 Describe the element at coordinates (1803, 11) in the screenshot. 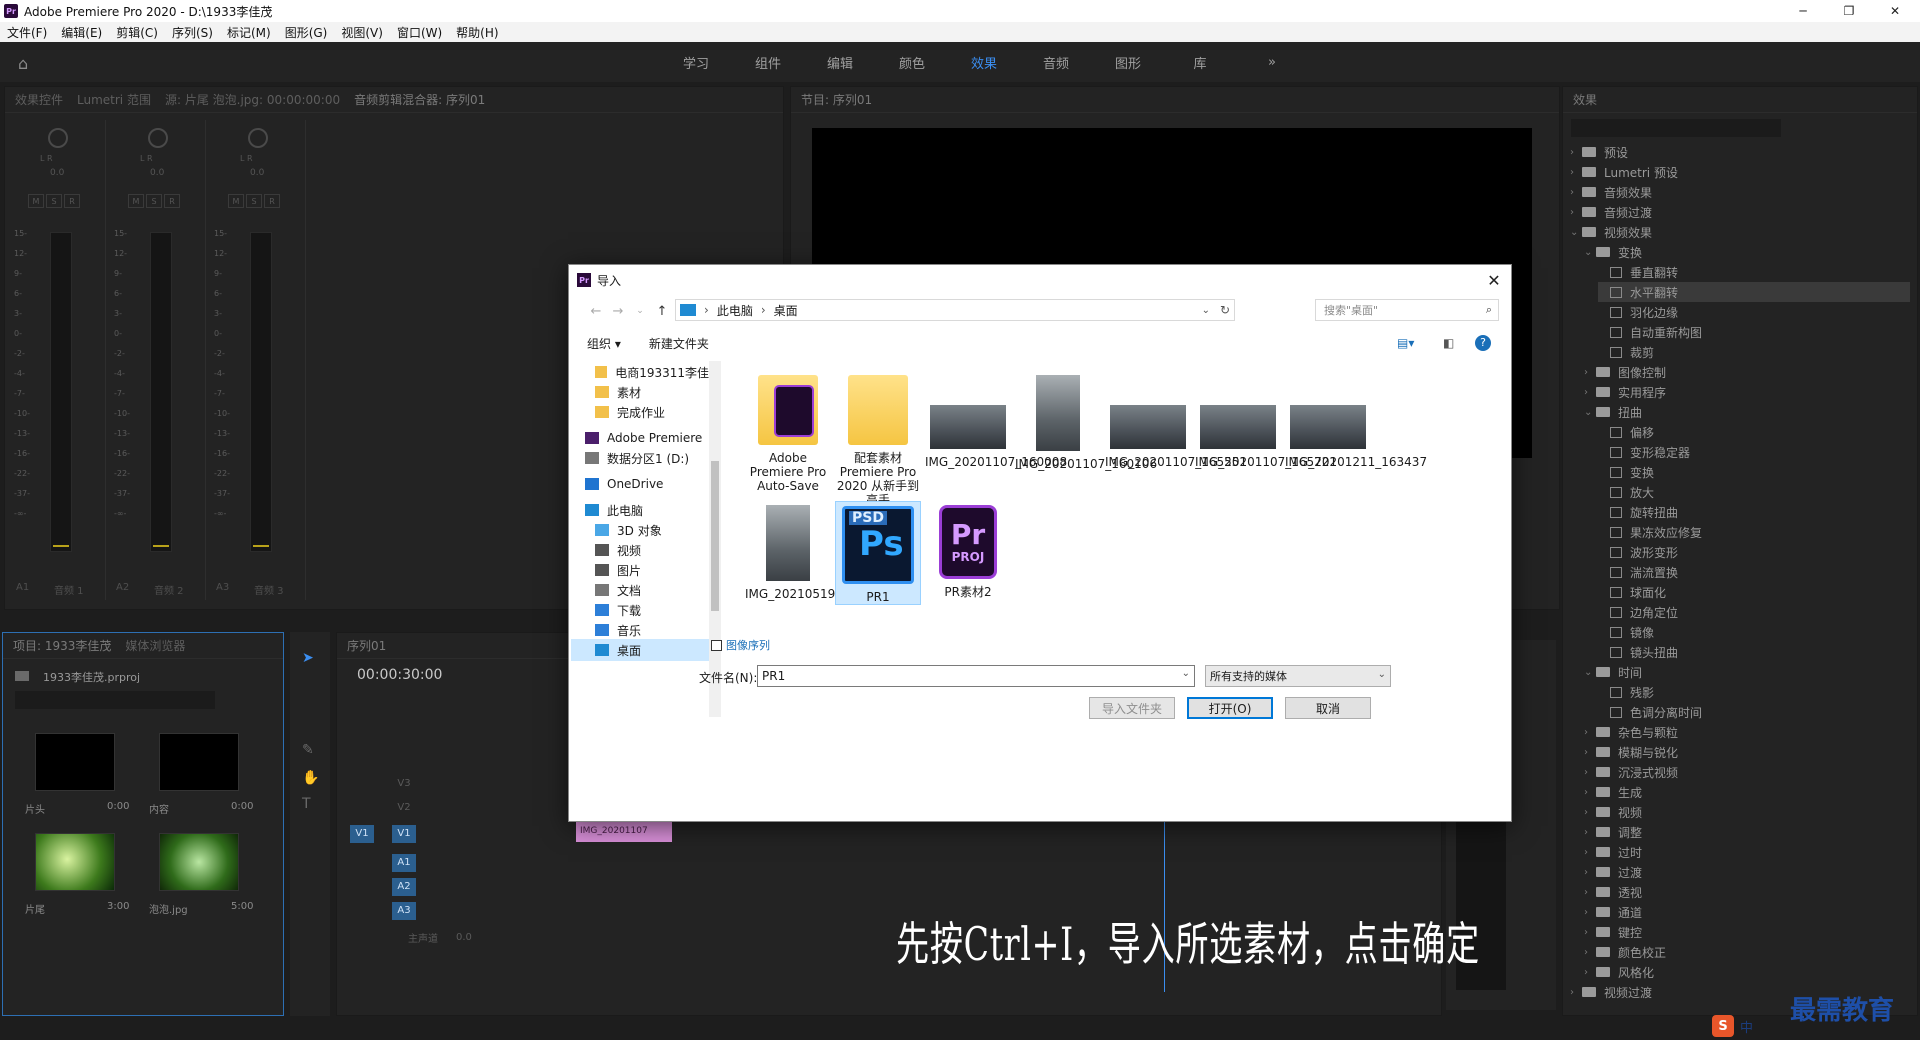

I see `minimize-button: ─` at that location.